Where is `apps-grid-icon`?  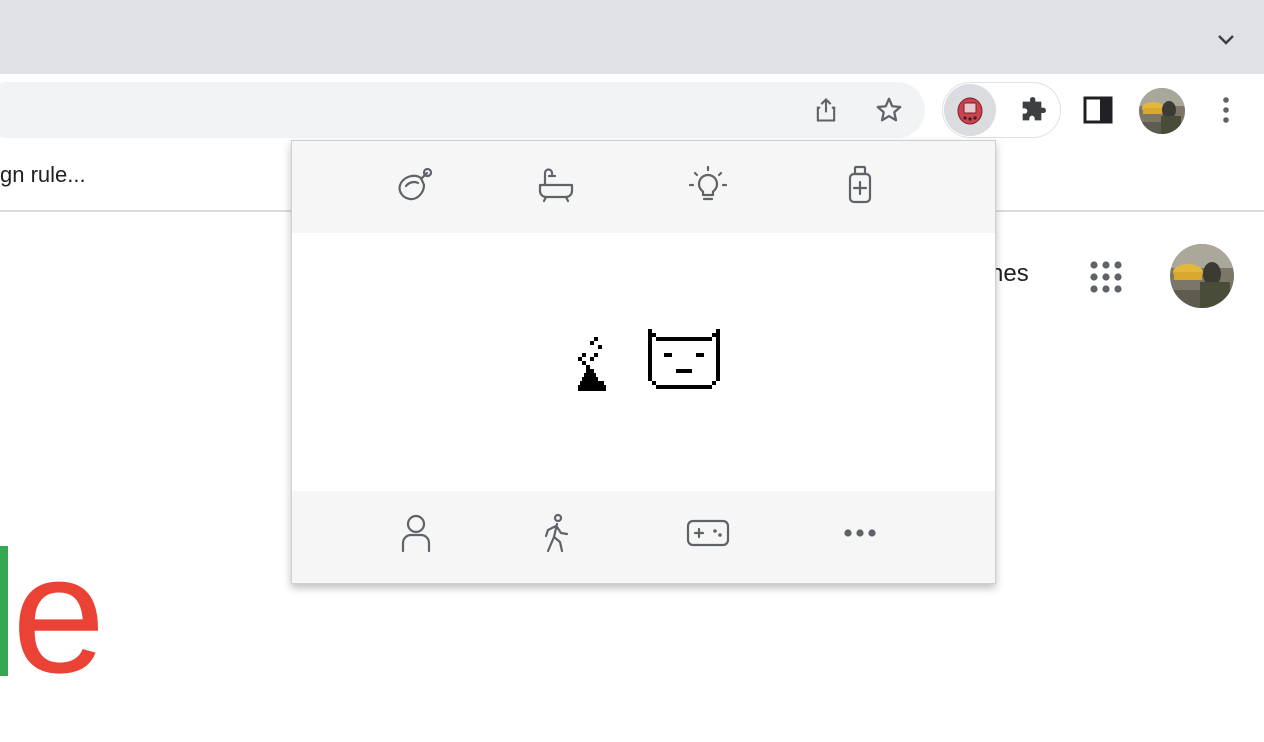 apps-grid-icon is located at coordinates (1106, 277).